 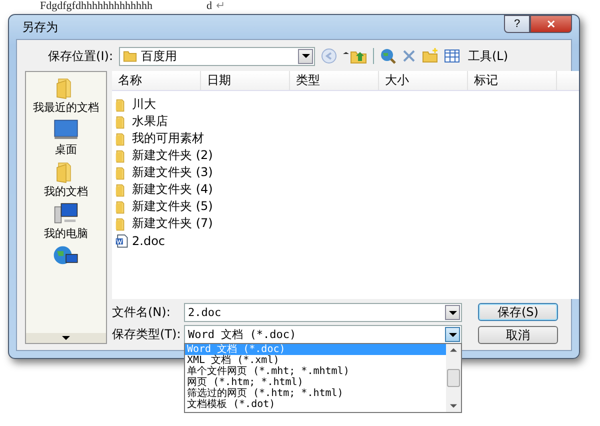 What do you see at coordinates (315, 371) in the screenshot?
I see `file-type-option: 单个文件网页 (*.mht; *.mhtml)` at bounding box center [315, 371].